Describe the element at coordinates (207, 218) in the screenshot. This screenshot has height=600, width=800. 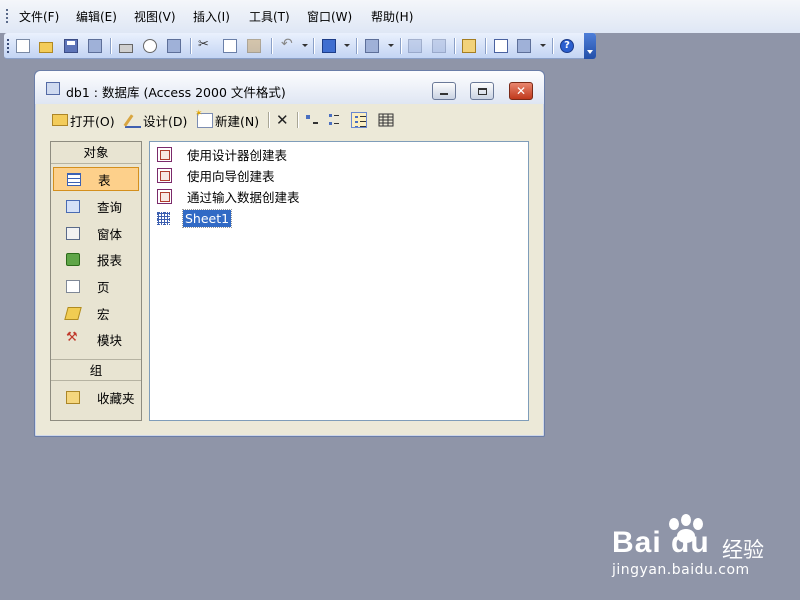
I see `list-item-label: Sheet1` at that location.